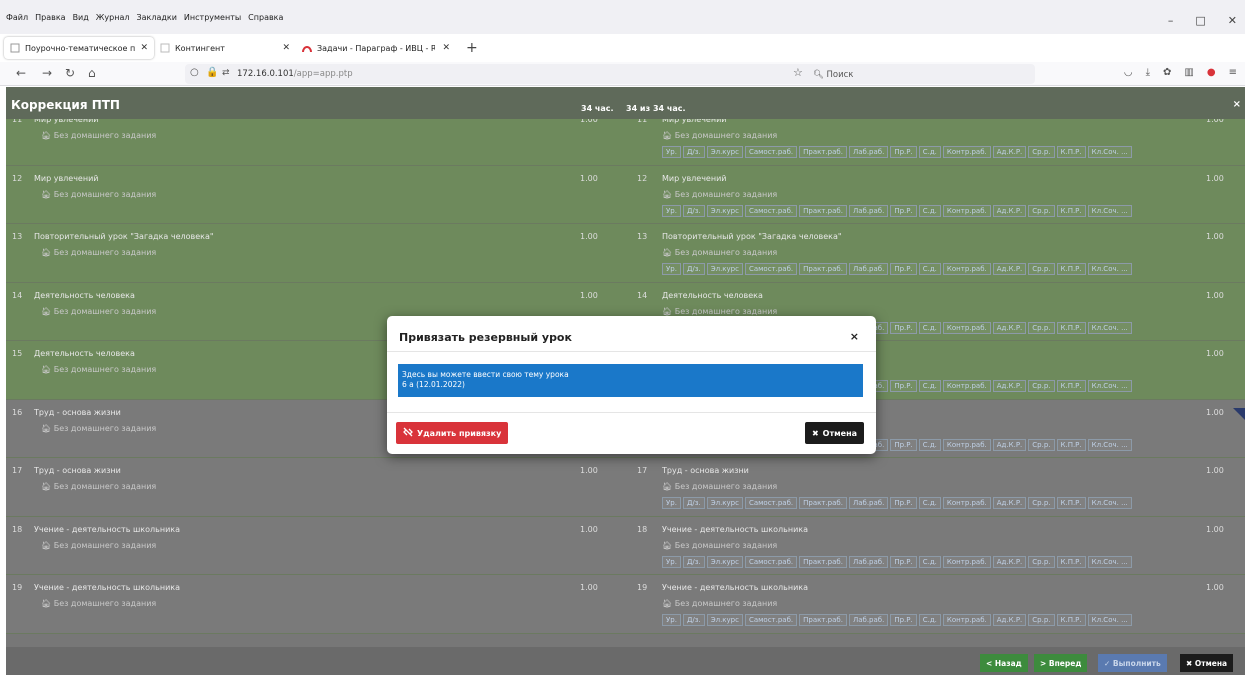 The height and width of the screenshot is (675, 1245). What do you see at coordinates (1061, 663) in the screenshot?
I see `forward-button: > Вперед` at bounding box center [1061, 663].